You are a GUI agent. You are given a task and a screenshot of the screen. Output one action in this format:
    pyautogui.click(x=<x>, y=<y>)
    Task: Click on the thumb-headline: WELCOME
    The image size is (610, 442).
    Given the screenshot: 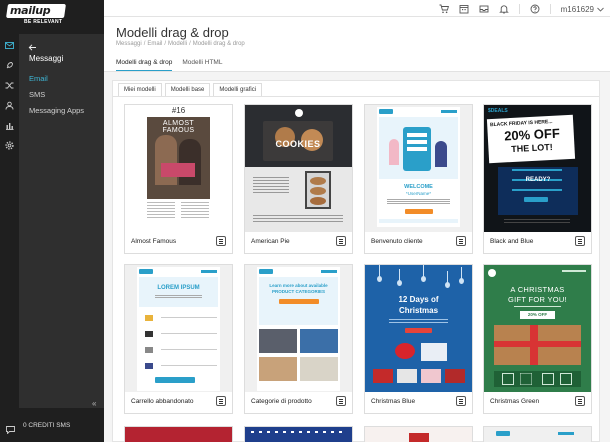 What is the action you would take?
    pyautogui.click(x=418, y=187)
    